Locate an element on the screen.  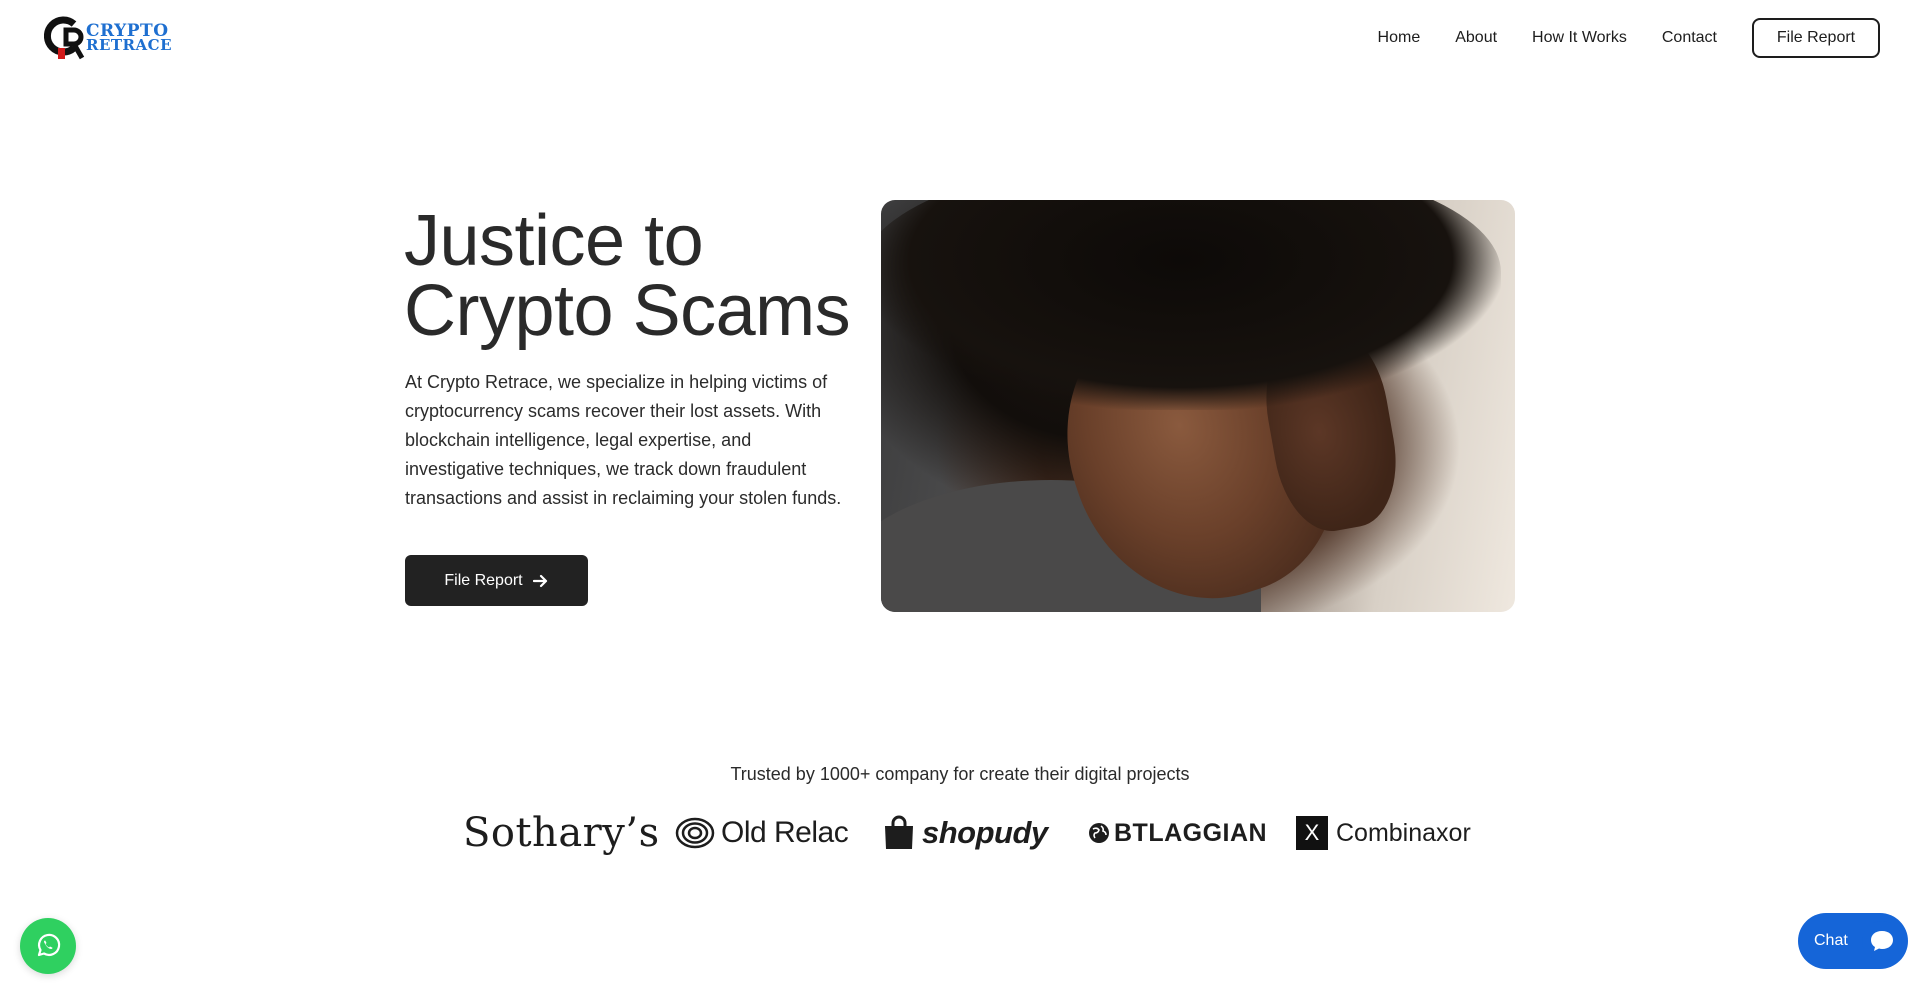
chat-bubble-icon is located at coordinates (1882, 941).